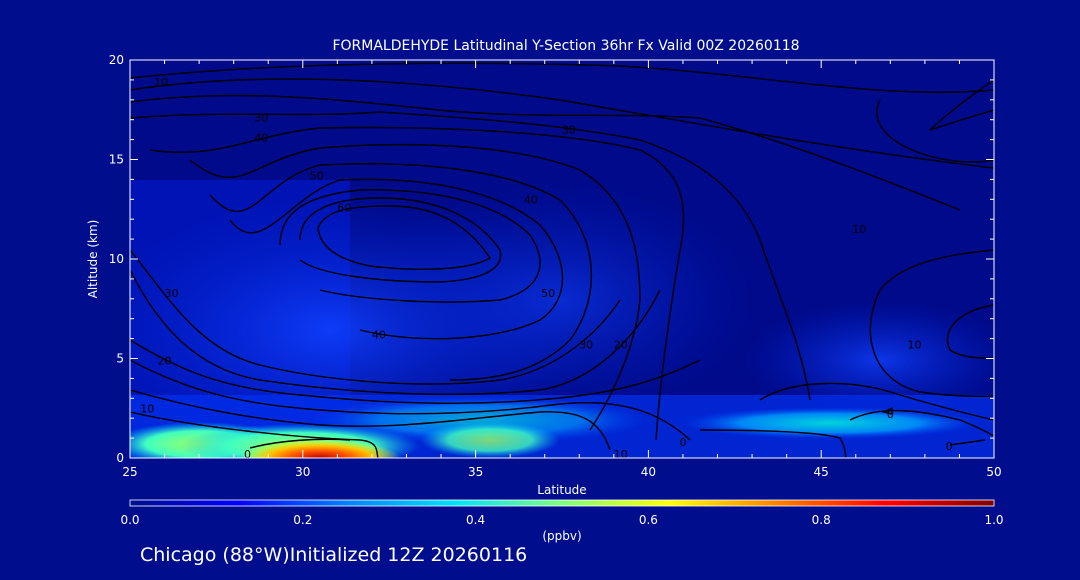 The height and width of the screenshot is (580, 1080). Describe the element at coordinates (821, 472) in the screenshot. I see `x-tick-label: 45` at that location.